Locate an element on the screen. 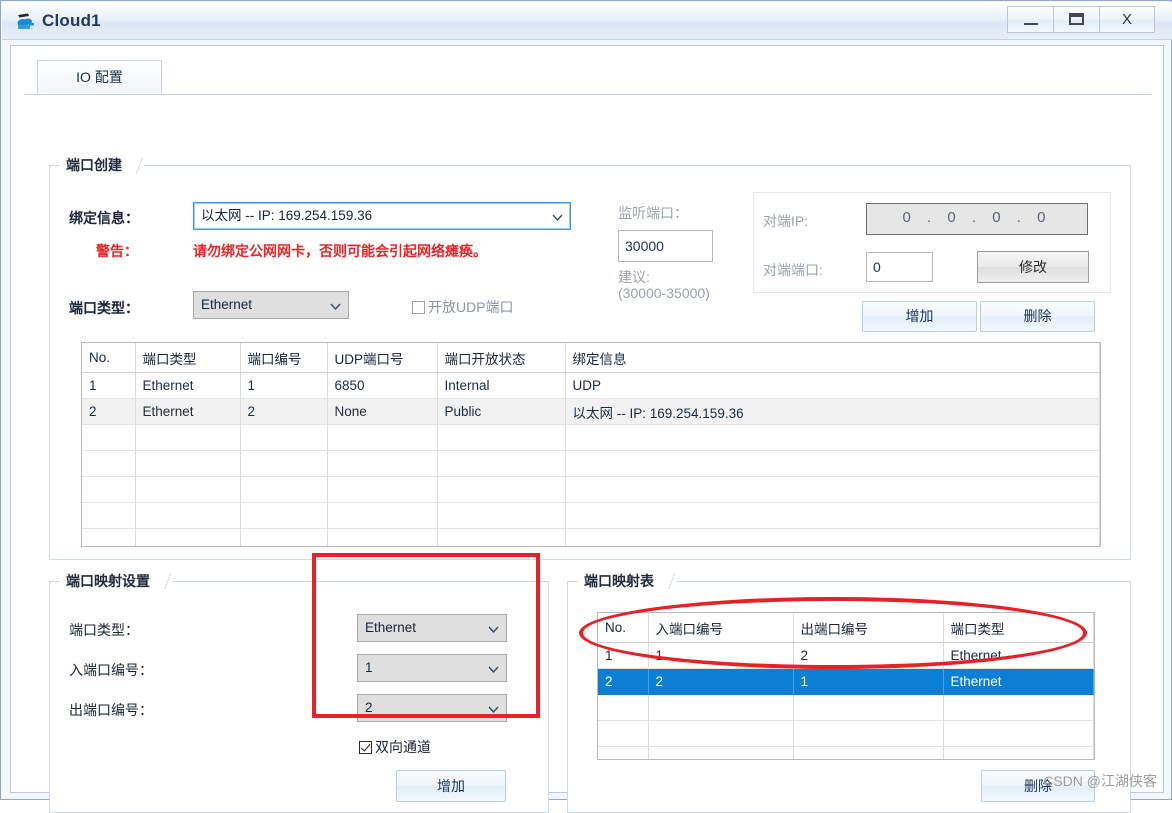 Image resolution: width=1172 pixels, height=813 pixels. minimize-button is located at coordinates (1030, 19).